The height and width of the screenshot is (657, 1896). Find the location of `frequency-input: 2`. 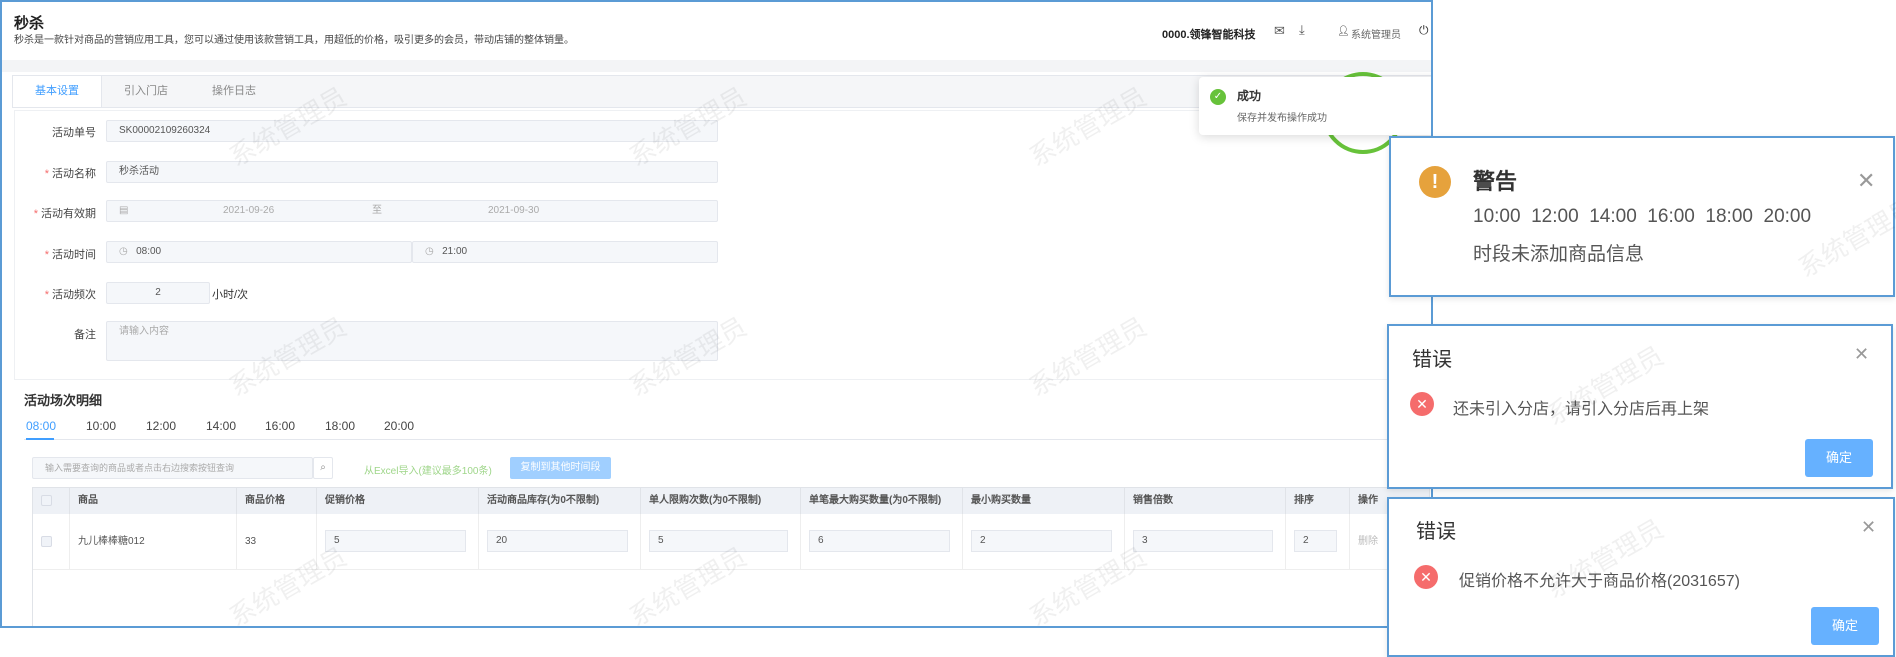

frequency-input: 2 is located at coordinates (158, 293).